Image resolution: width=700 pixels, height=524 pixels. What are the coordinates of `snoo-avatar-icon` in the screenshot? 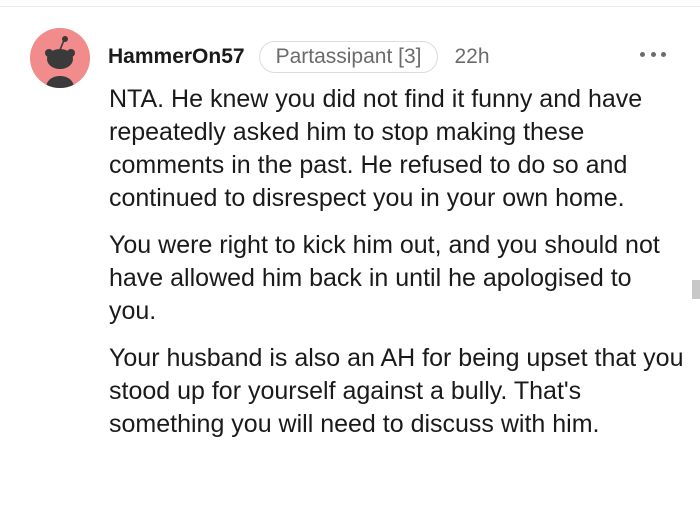 It's located at (60, 58).